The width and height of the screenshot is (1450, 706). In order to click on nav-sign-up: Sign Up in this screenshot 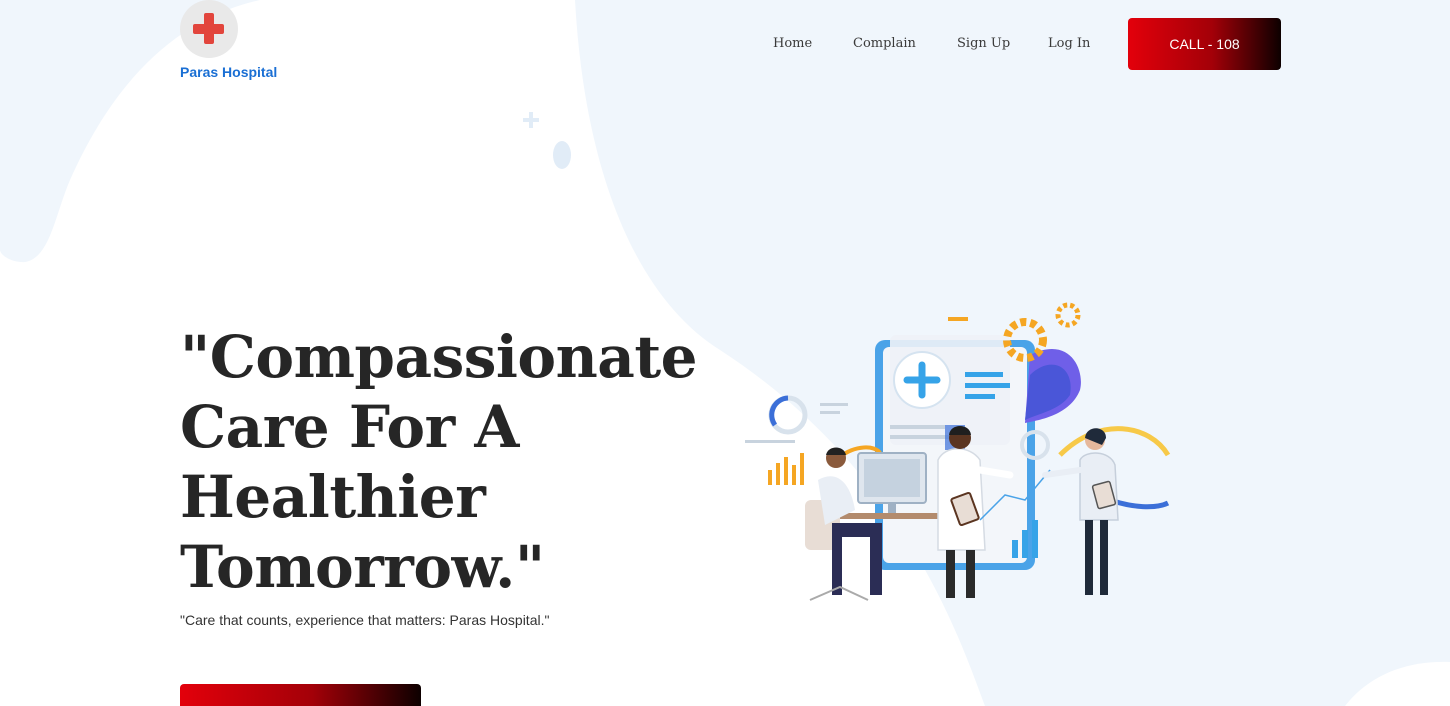, I will do `click(983, 43)`.